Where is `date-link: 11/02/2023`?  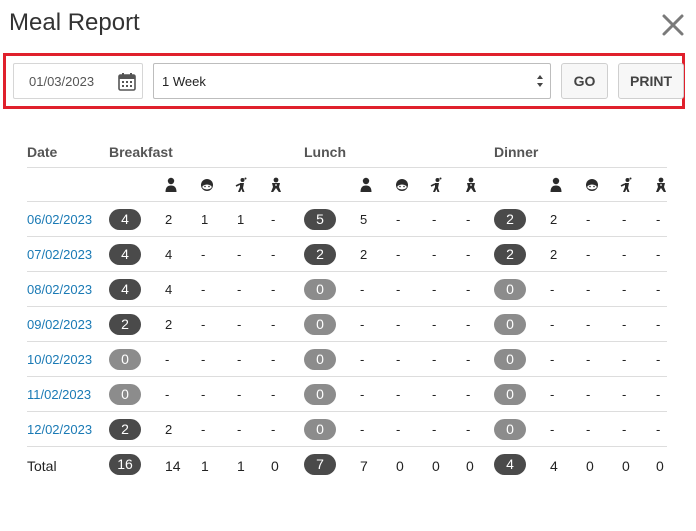 date-link: 11/02/2023 is located at coordinates (59, 394).